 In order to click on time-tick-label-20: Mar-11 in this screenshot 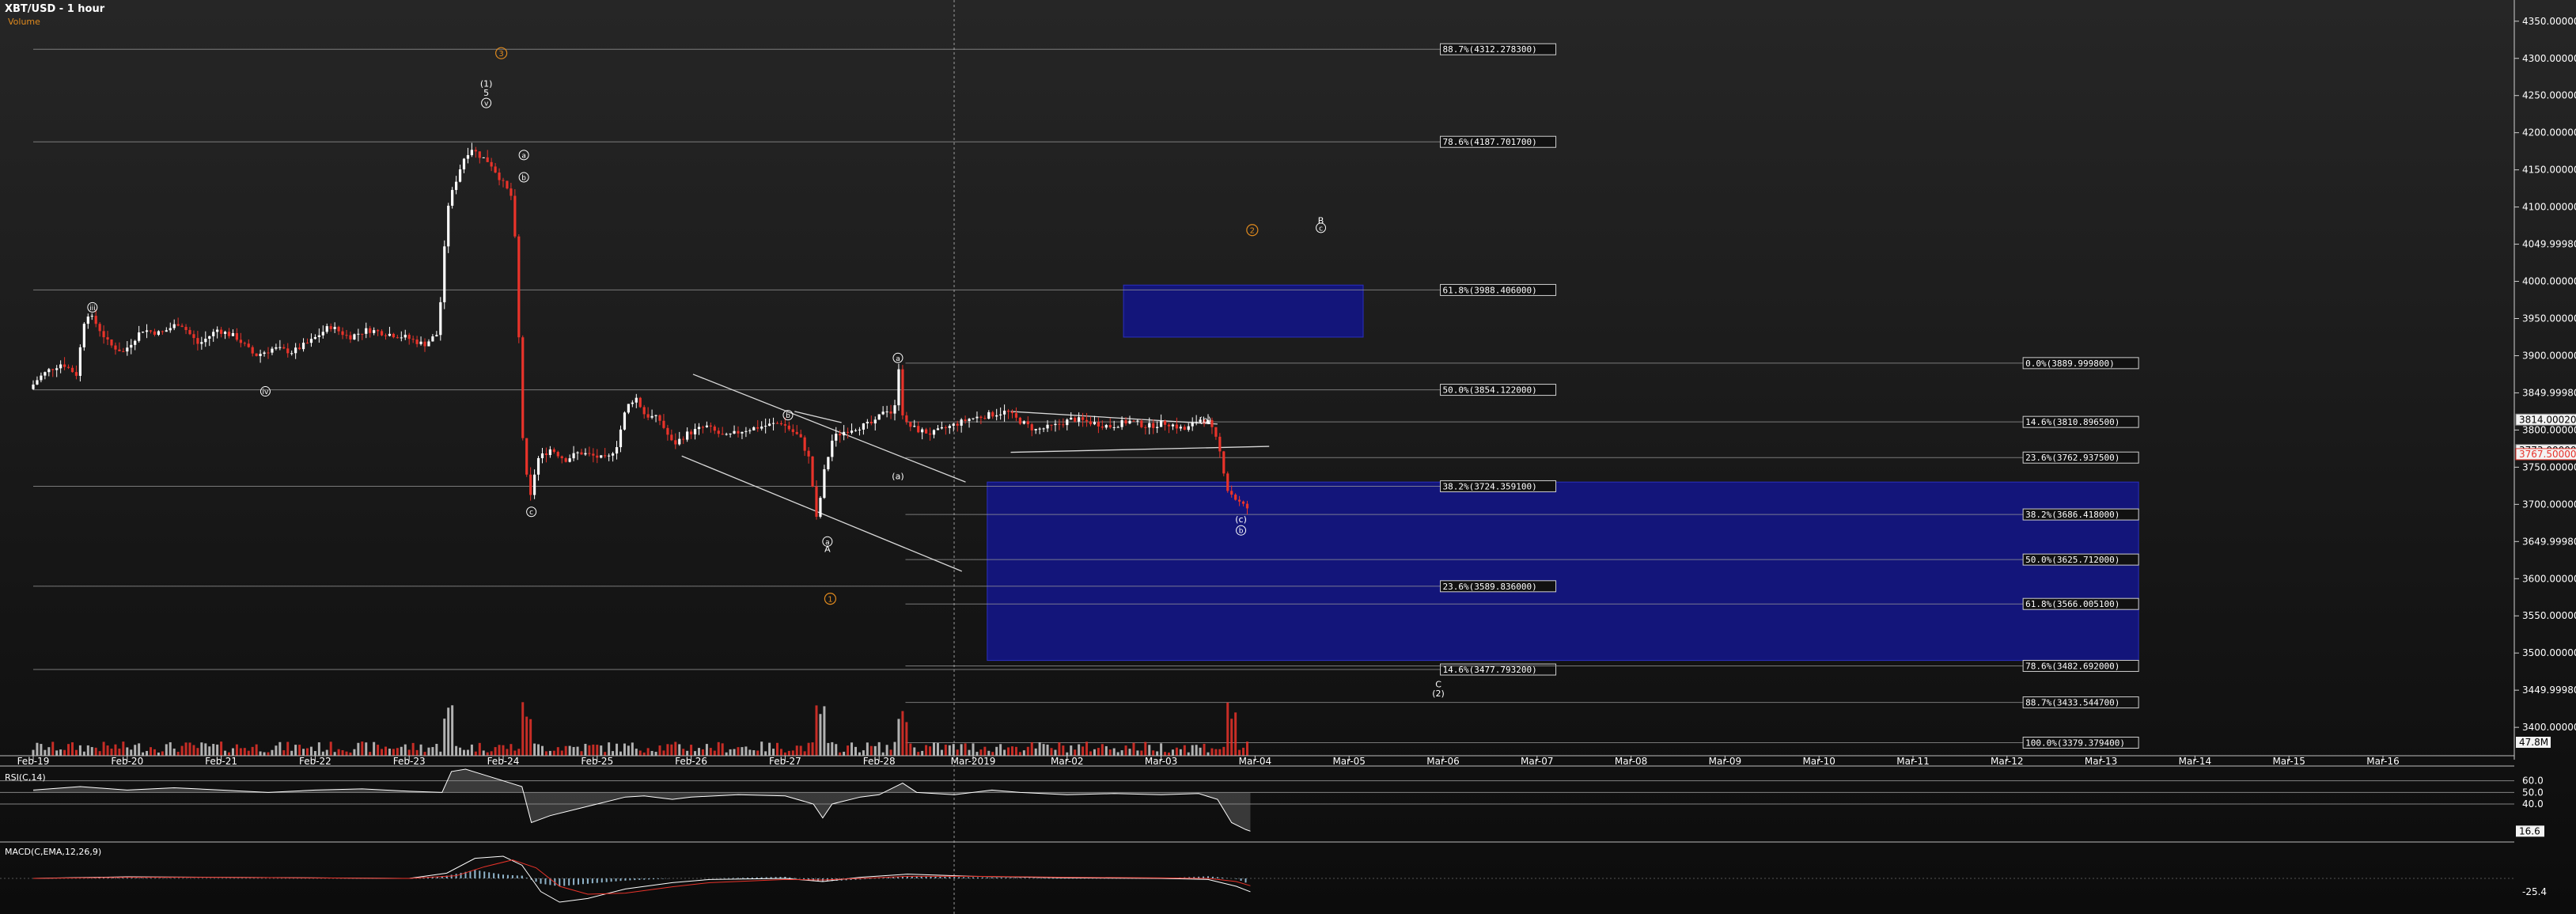, I will do `click(1912, 761)`.